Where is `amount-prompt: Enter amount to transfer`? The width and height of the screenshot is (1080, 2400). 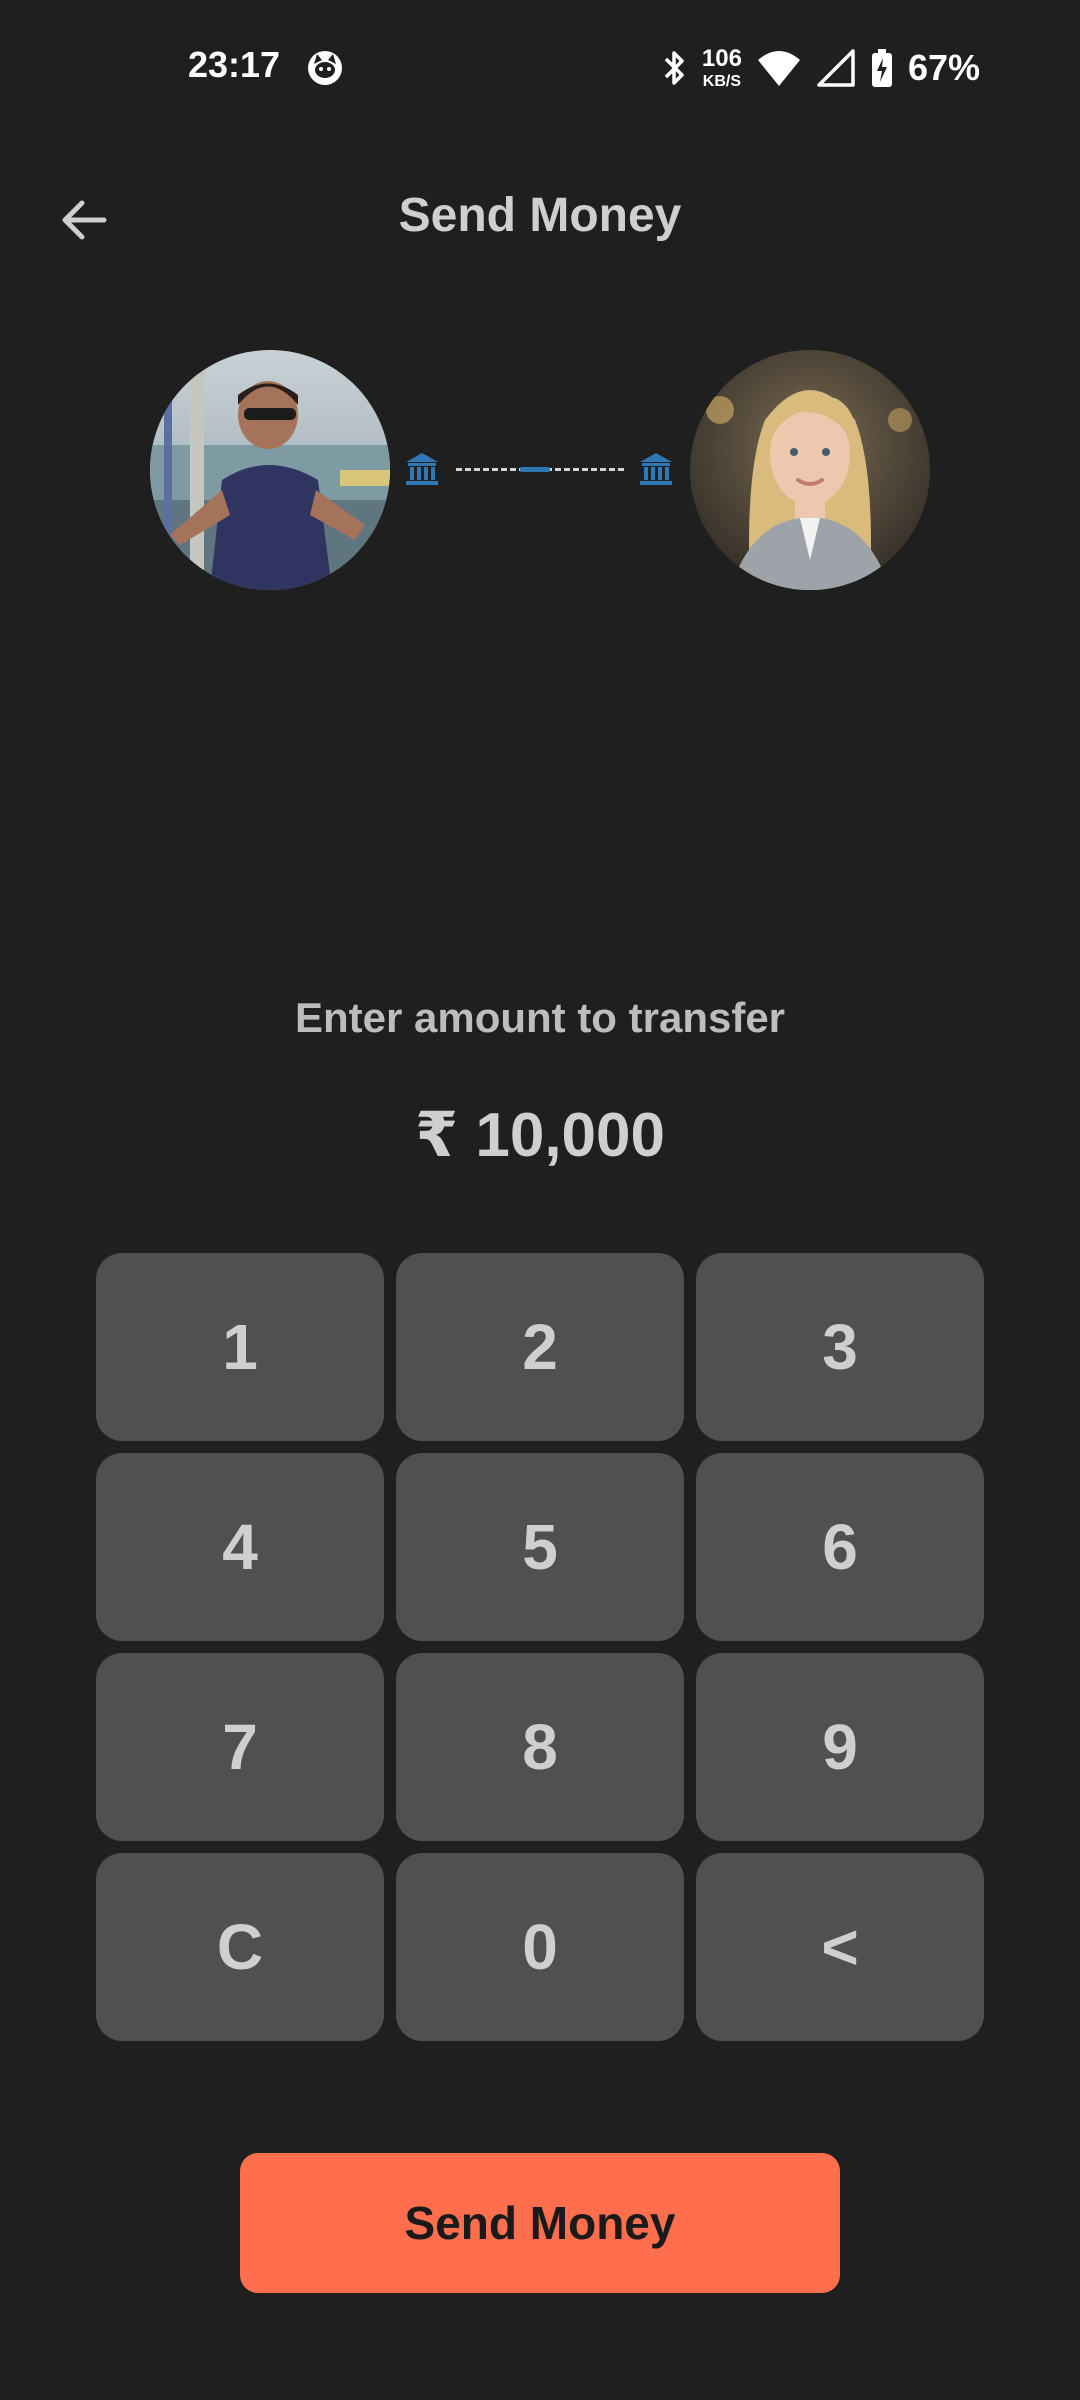
amount-prompt: Enter amount to transfer is located at coordinates (540, 1017).